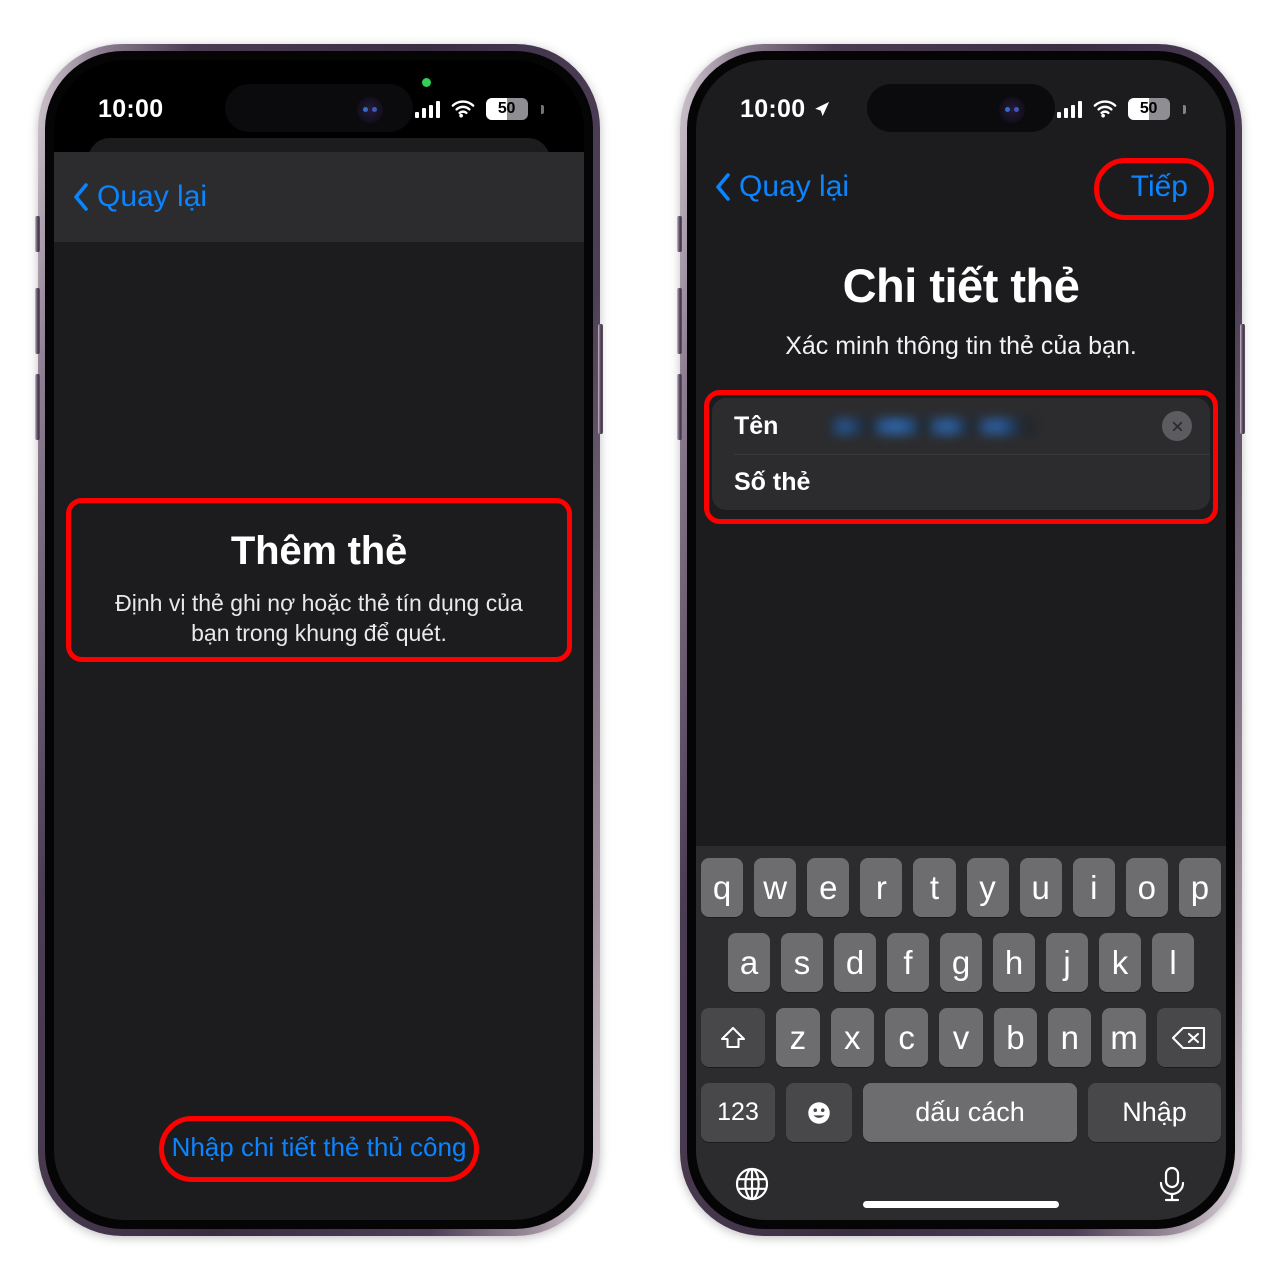 The height and width of the screenshot is (1280, 1280). What do you see at coordinates (828, 887) in the screenshot?
I see `key-e: e` at bounding box center [828, 887].